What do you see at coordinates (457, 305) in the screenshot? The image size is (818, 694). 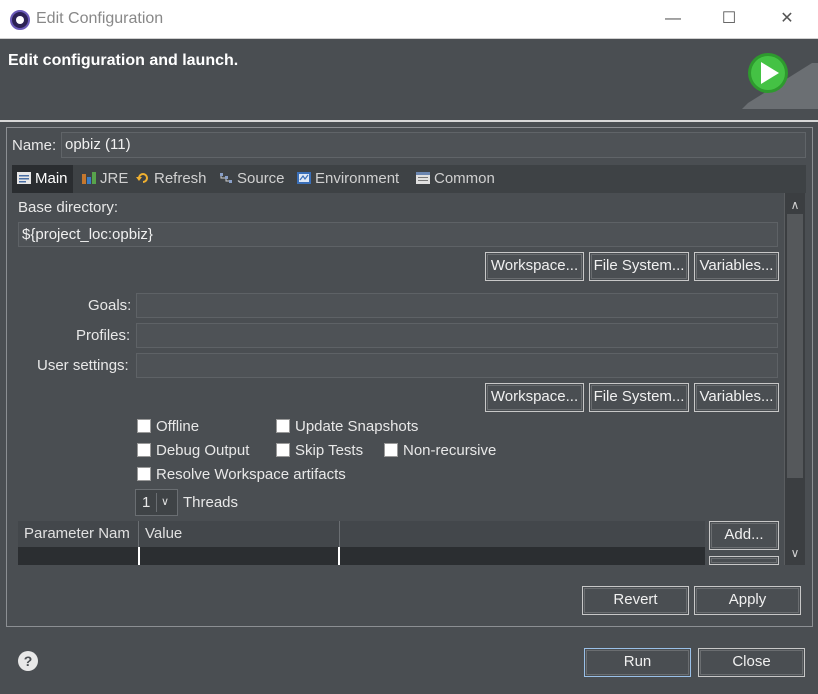 I see `goals-field` at bounding box center [457, 305].